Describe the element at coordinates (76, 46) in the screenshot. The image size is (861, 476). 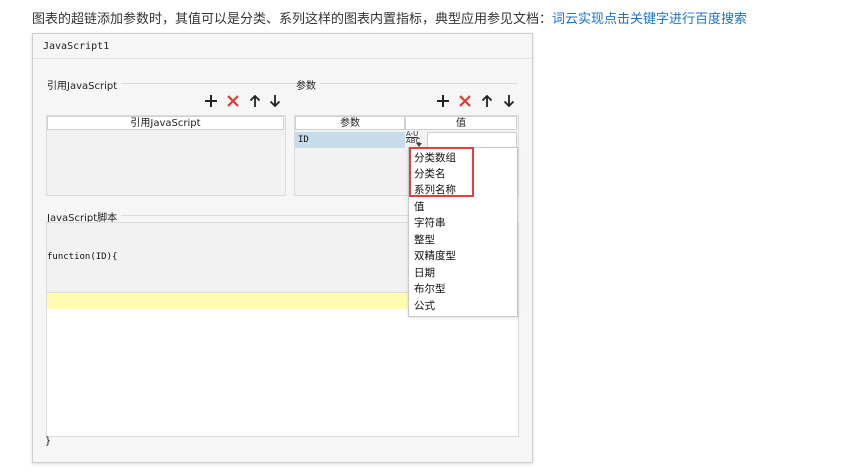
I see `dialog-title: JavaScript1` at that location.